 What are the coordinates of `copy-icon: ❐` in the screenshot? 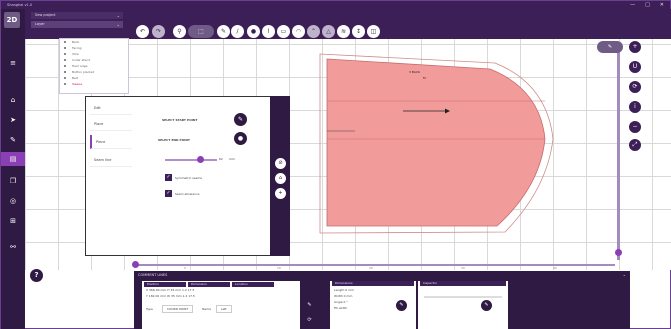 It's located at (13, 181).